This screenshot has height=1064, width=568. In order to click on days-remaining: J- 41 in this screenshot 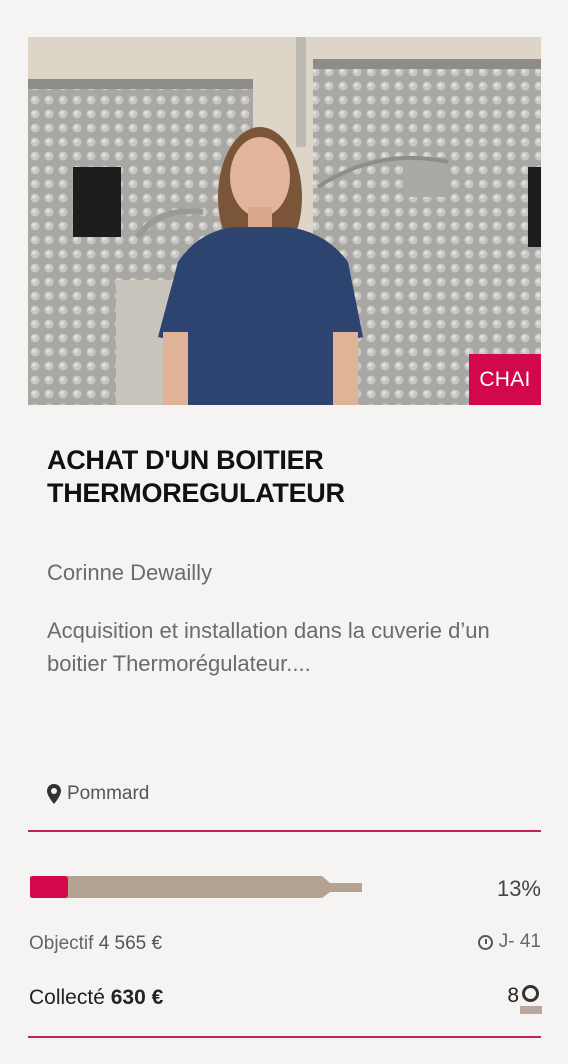, I will do `click(509, 942)`.